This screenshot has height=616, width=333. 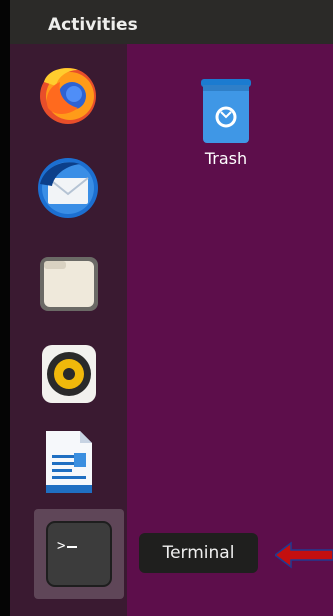 I want to click on firefox-icon, so click(x=68, y=96).